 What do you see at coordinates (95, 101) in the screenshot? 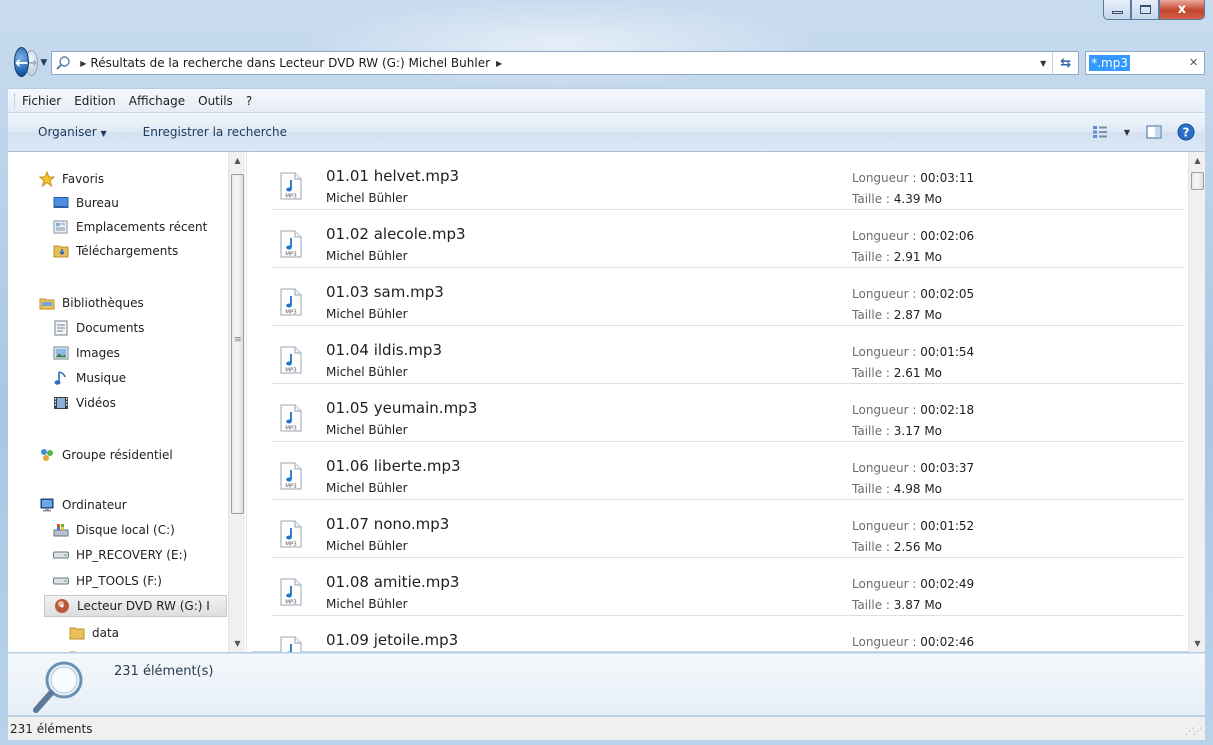
I see `menu-edit: Edition` at bounding box center [95, 101].